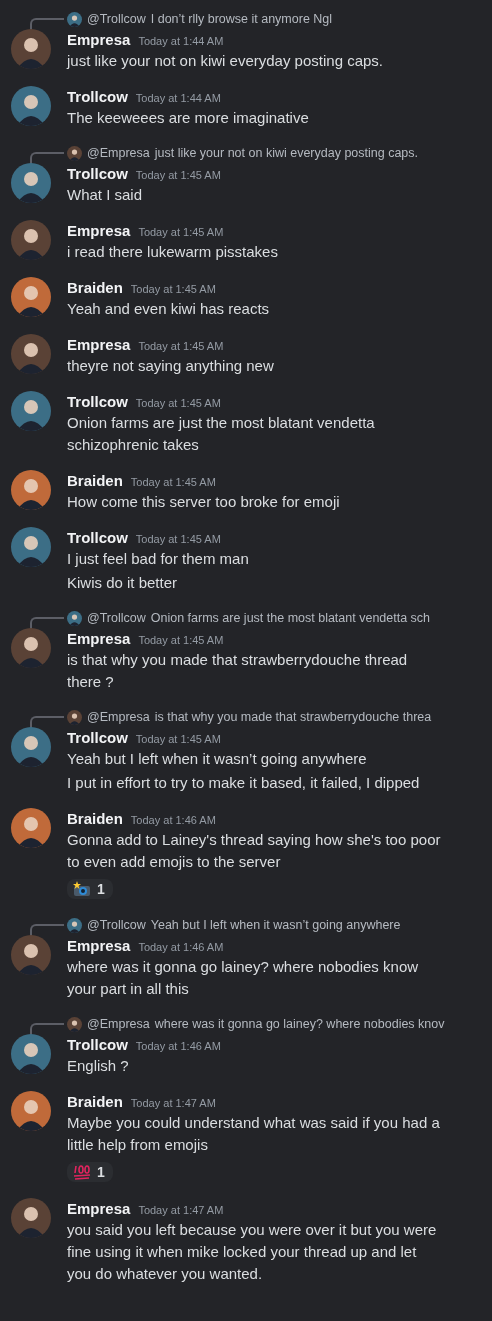 This screenshot has height=1321, width=492. I want to click on message-text: Maybe you could understand what was said if you had a little help from emojis, so click(254, 1134).